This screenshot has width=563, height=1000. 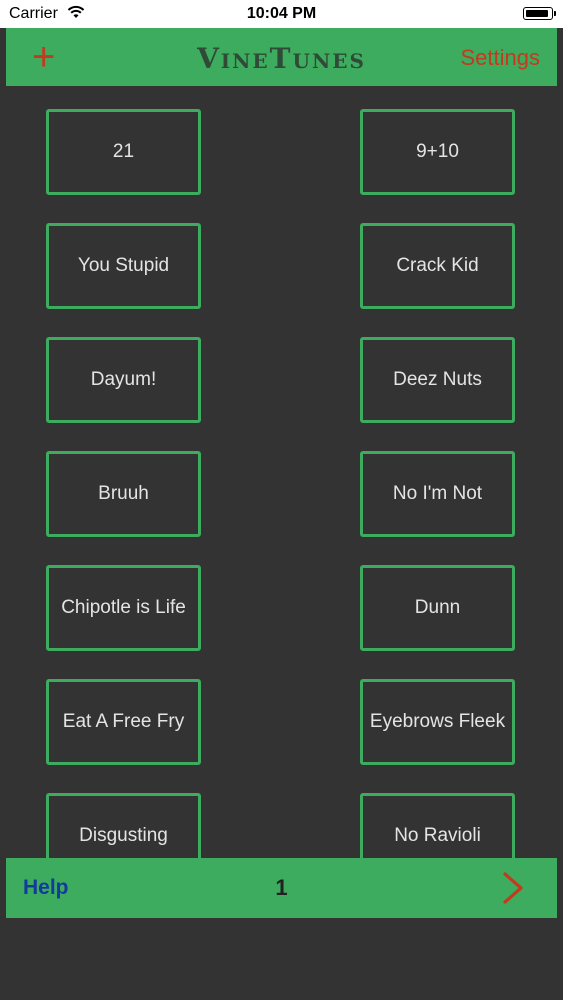 I want to click on sound-button-deez-nuts: Deez Nuts, so click(x=437, y=380).